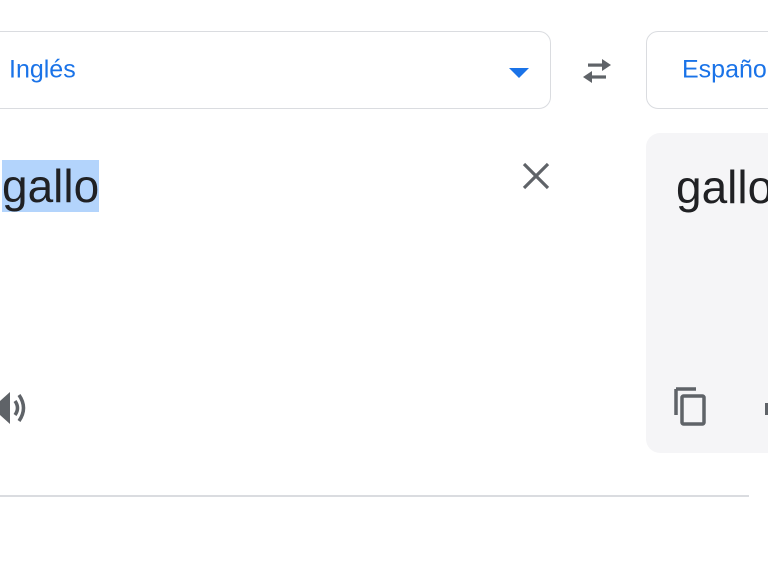 The image size is (768, 576). What do you see at coordinates (707, 293) in the screenshot?
I see `translation-output-panel: gallo` at bounding box center [707, 293].